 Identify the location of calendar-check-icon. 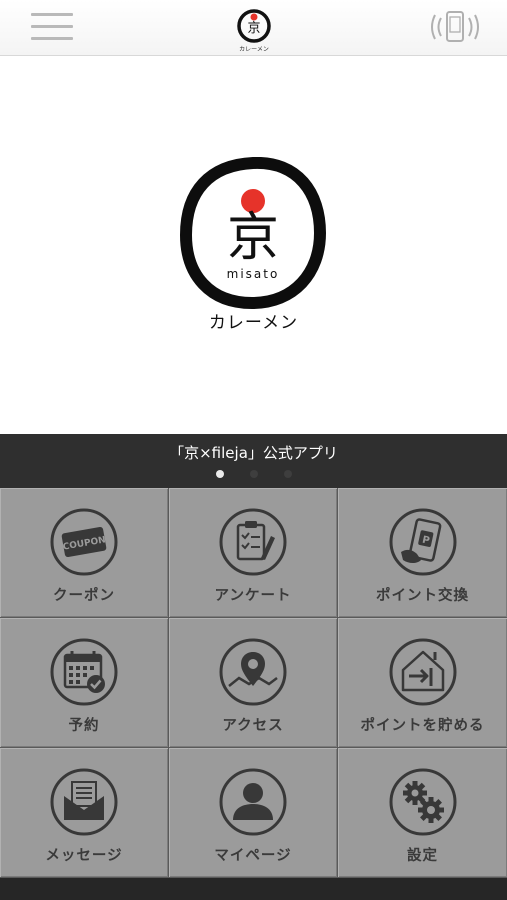
(84, 672).